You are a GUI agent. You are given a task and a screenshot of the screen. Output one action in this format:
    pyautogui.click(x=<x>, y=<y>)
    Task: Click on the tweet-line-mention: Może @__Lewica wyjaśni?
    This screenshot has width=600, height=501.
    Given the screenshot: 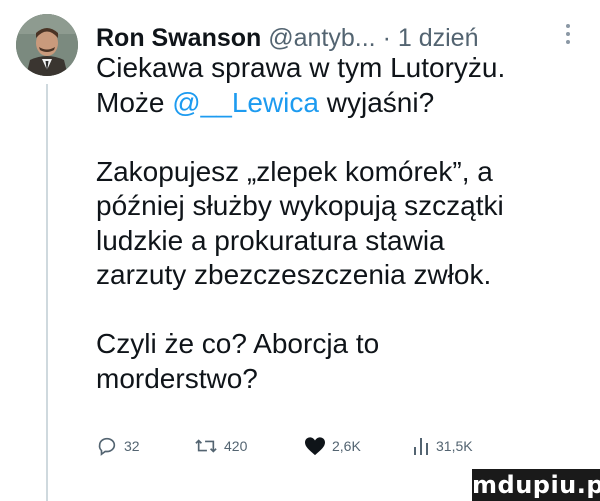 What is the action you would take?
    pyautogui.click(x=341, y=103)
    